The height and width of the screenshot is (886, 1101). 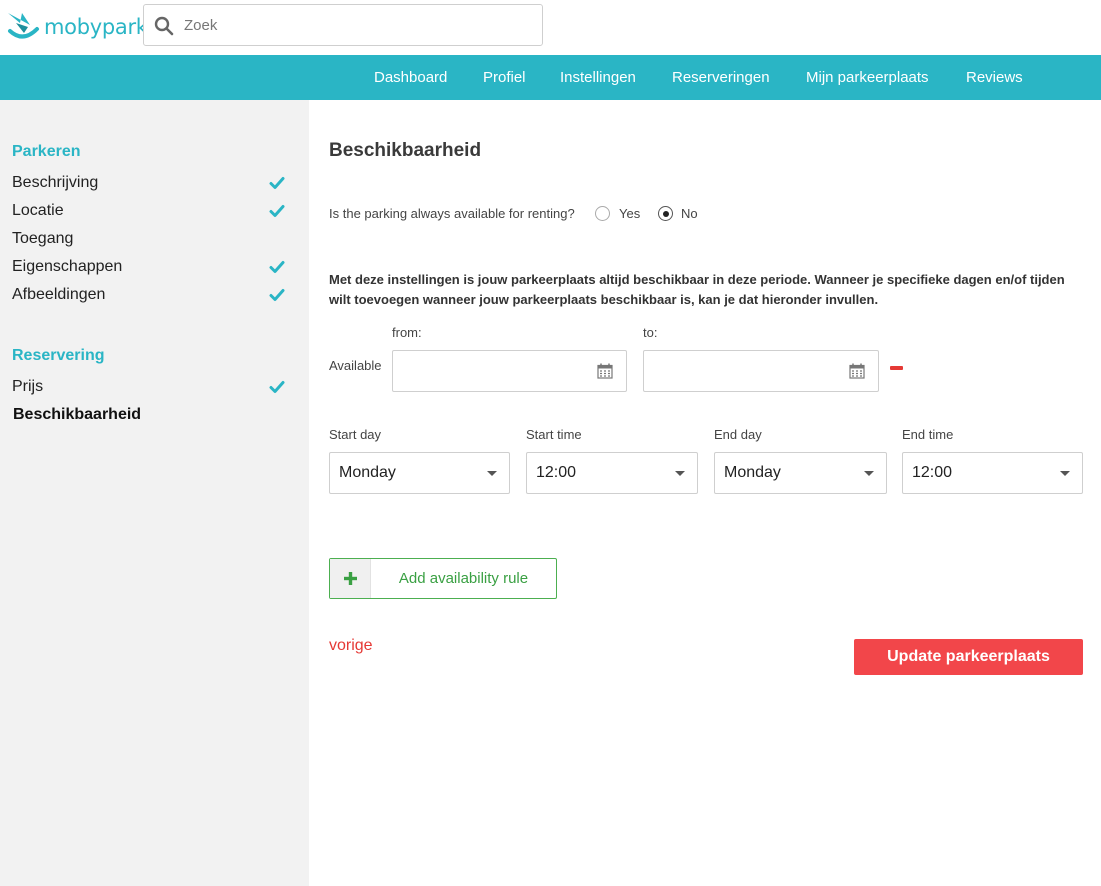 I want to click on nav-mijn-parkeerplaats: Mijn parkeerplaats, so click(x=867, y=77).